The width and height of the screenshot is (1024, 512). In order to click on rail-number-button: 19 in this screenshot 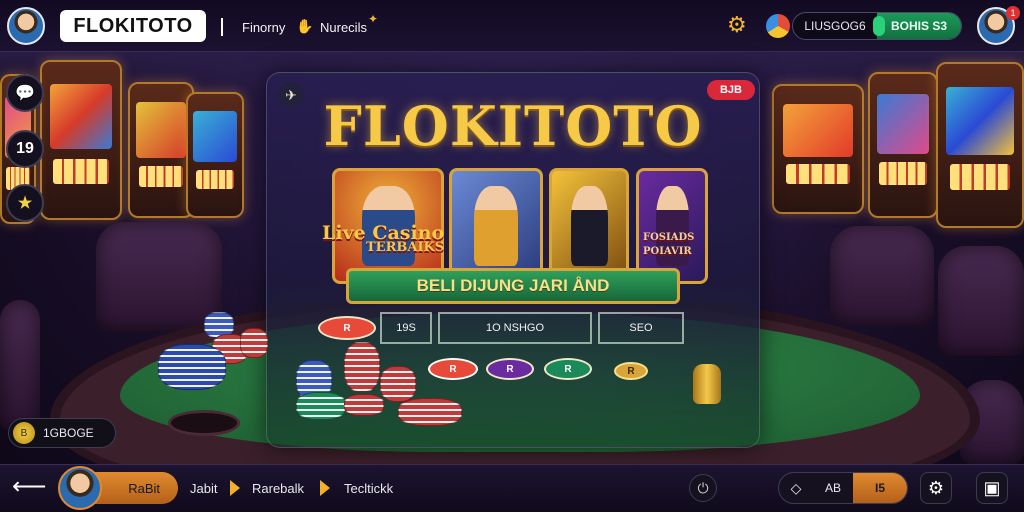, I will do `click(25, 149)`.